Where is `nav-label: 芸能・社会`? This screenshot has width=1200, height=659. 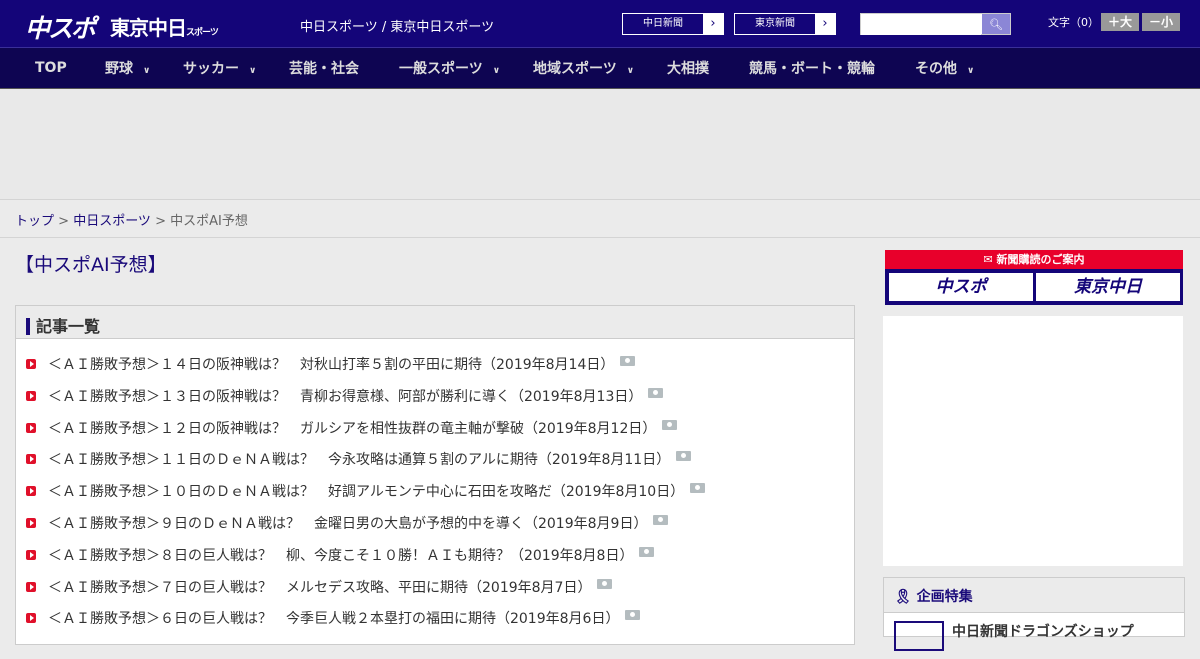
nav-label: 芸能・社会 is located at coordinates (324, 69).